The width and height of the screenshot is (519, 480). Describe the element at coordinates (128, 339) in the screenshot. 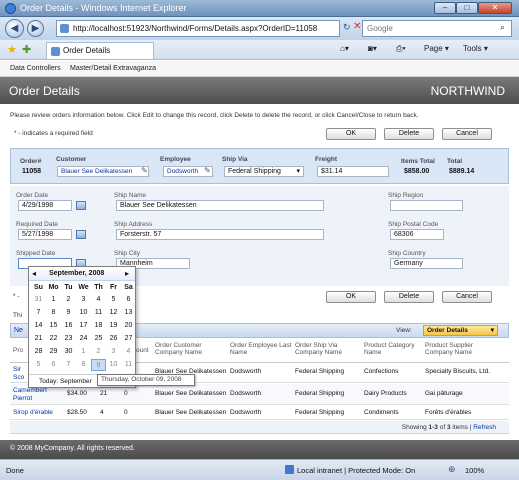

I see `calendar-day: 27` at that location.